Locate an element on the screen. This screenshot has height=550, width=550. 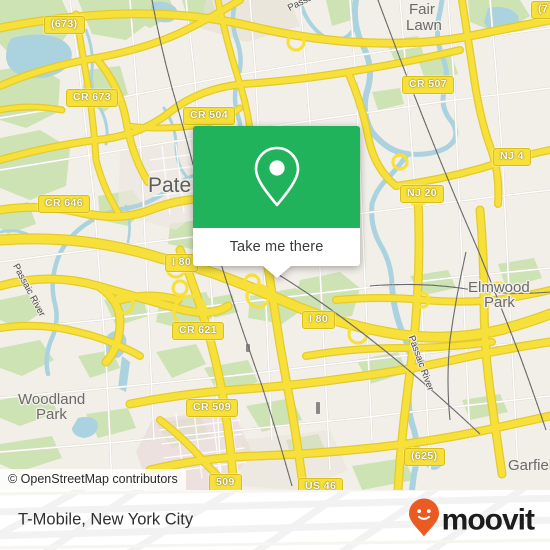
road-shield-673: (673) is located at coordinates (64, 25).